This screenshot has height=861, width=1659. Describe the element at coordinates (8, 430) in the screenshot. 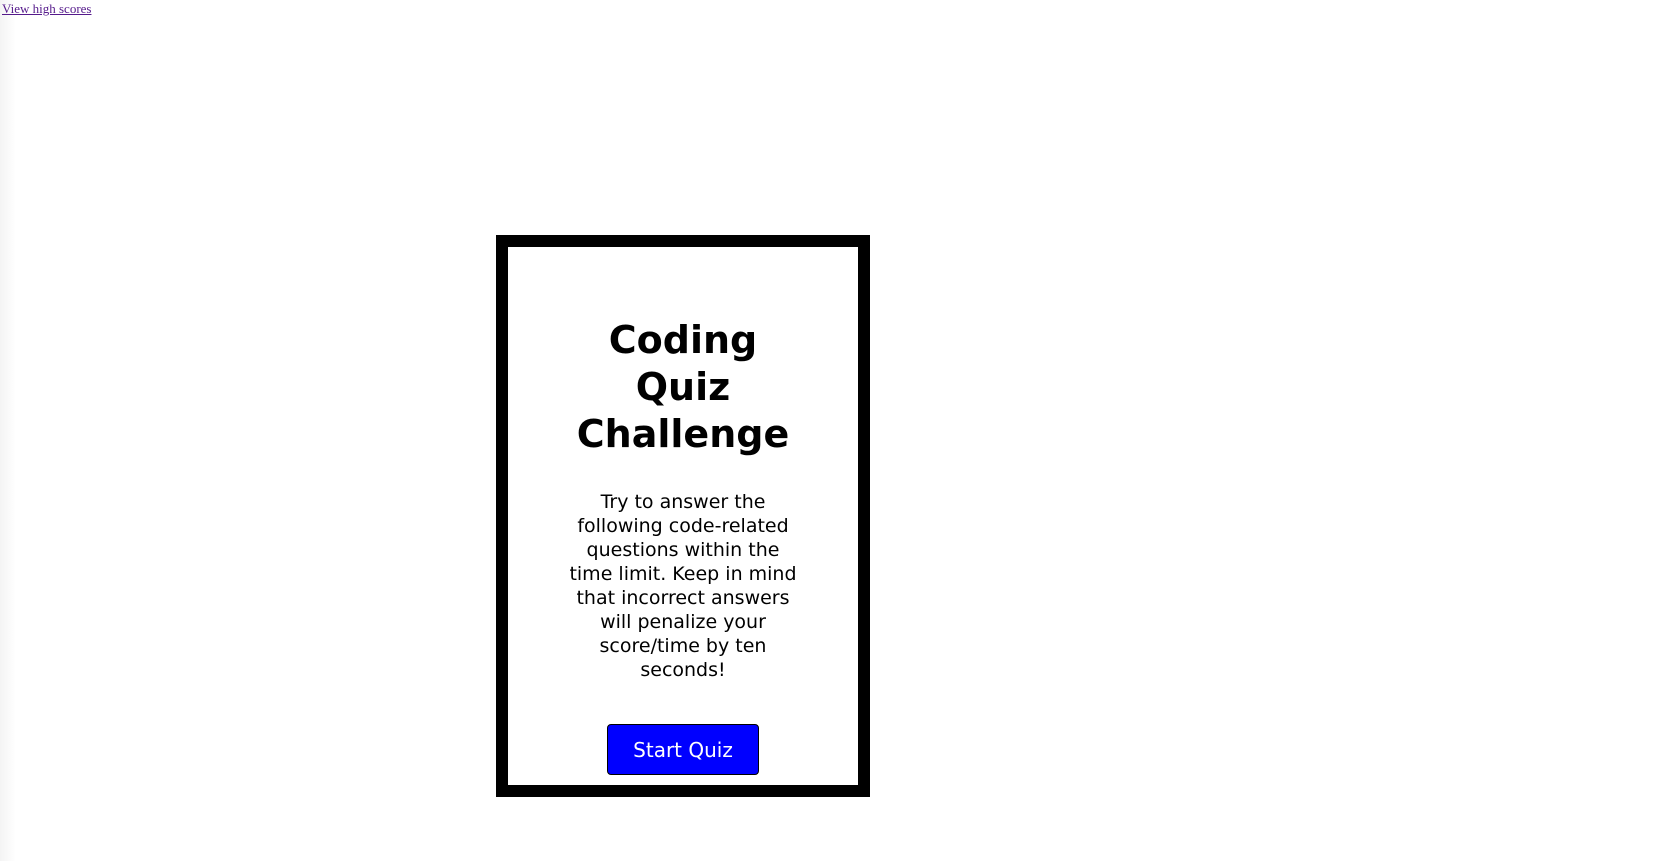

I see `page-left-edge` at that location.